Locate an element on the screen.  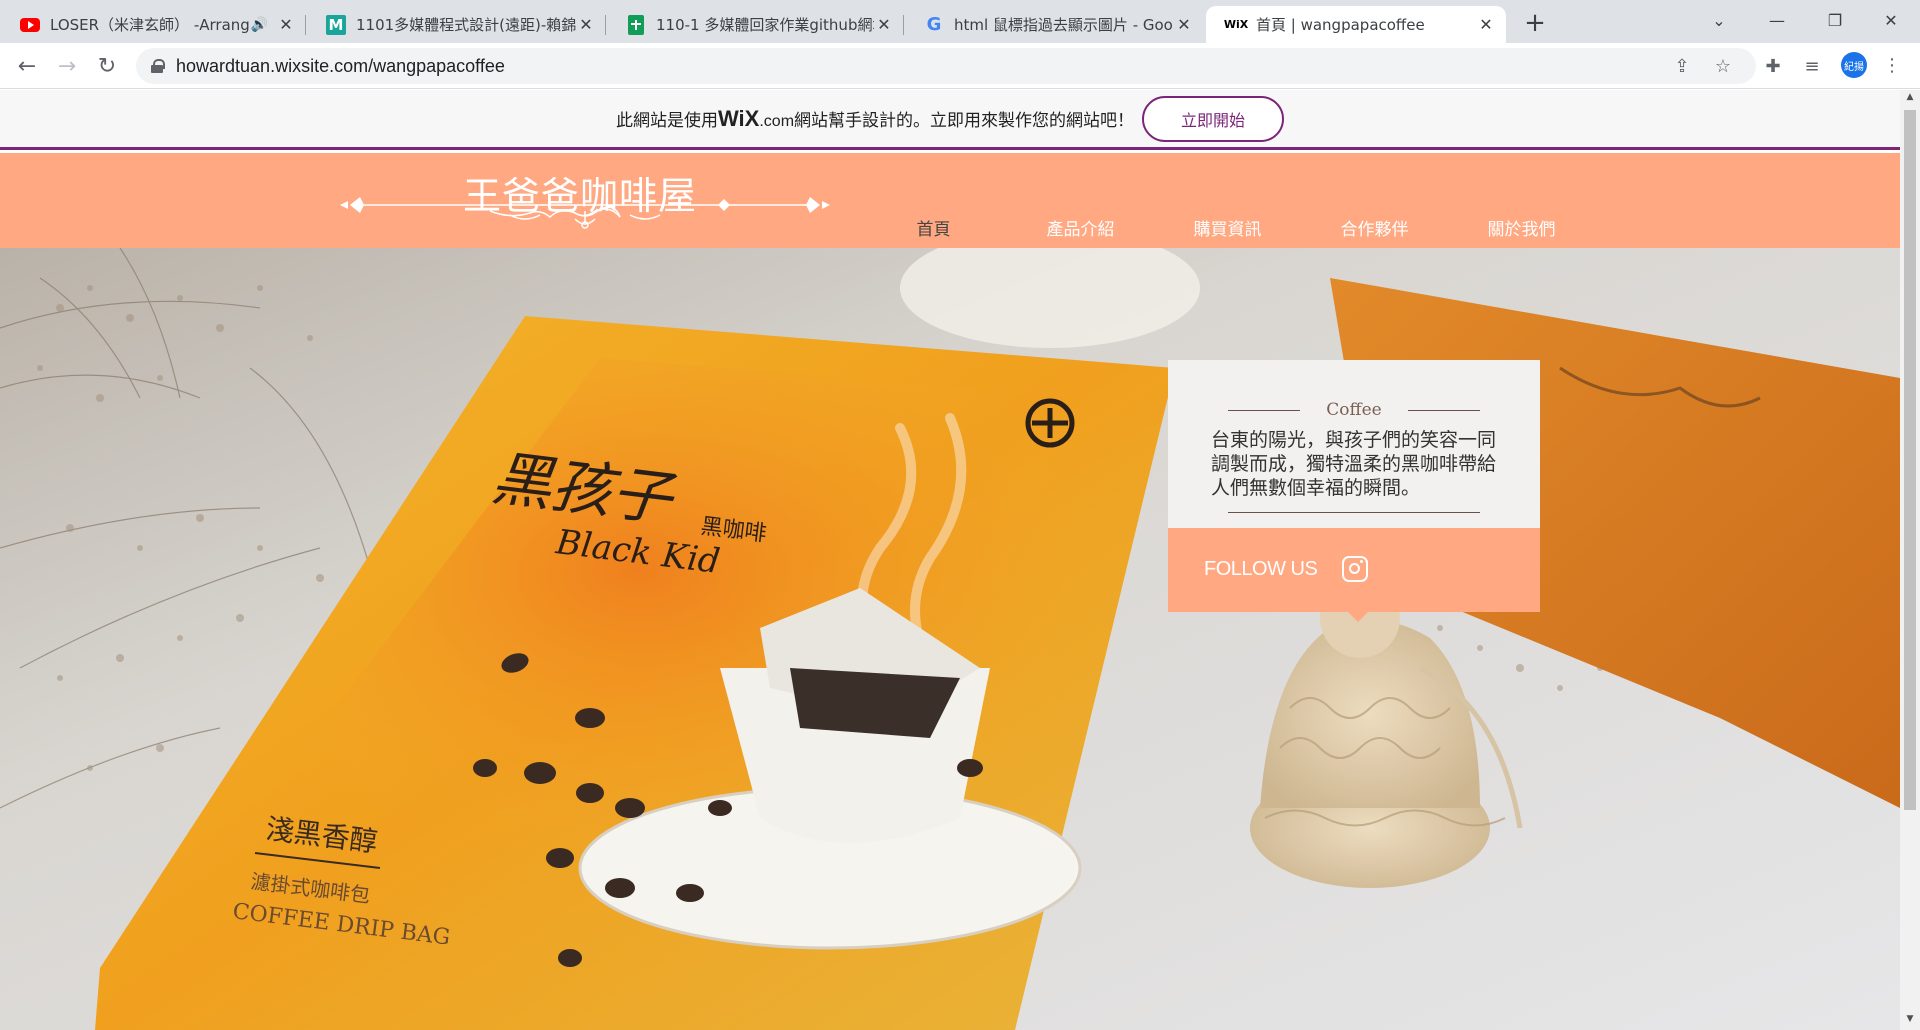
instagram-icon is located at coordinates (1355, 569).